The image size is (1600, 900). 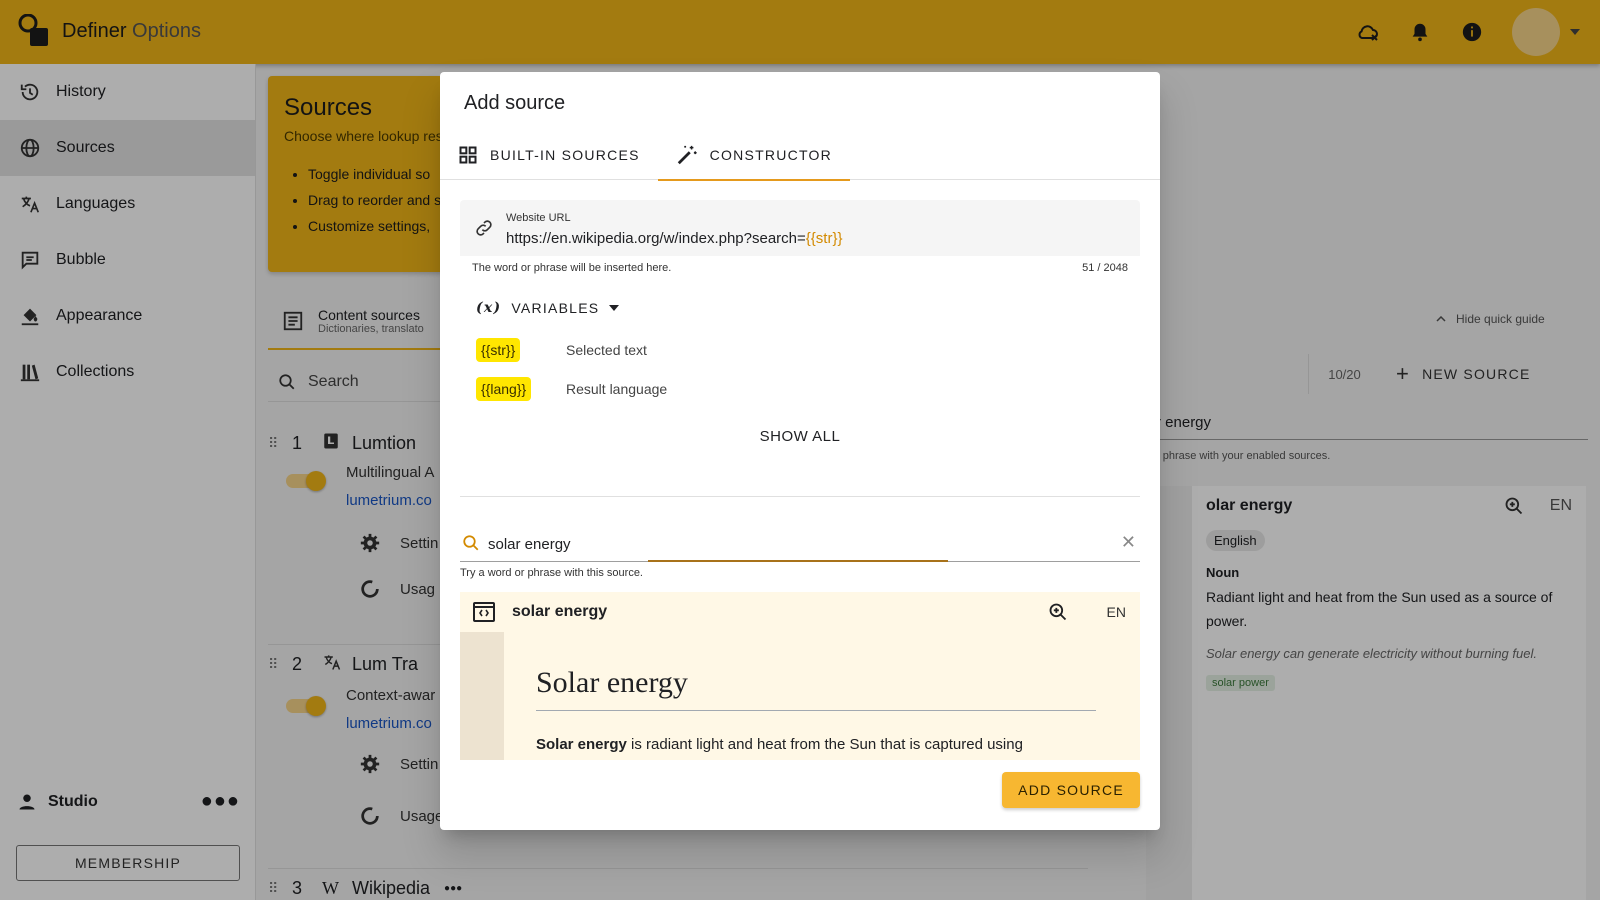 I want to click on link-icon, so click(x=484, y=230).